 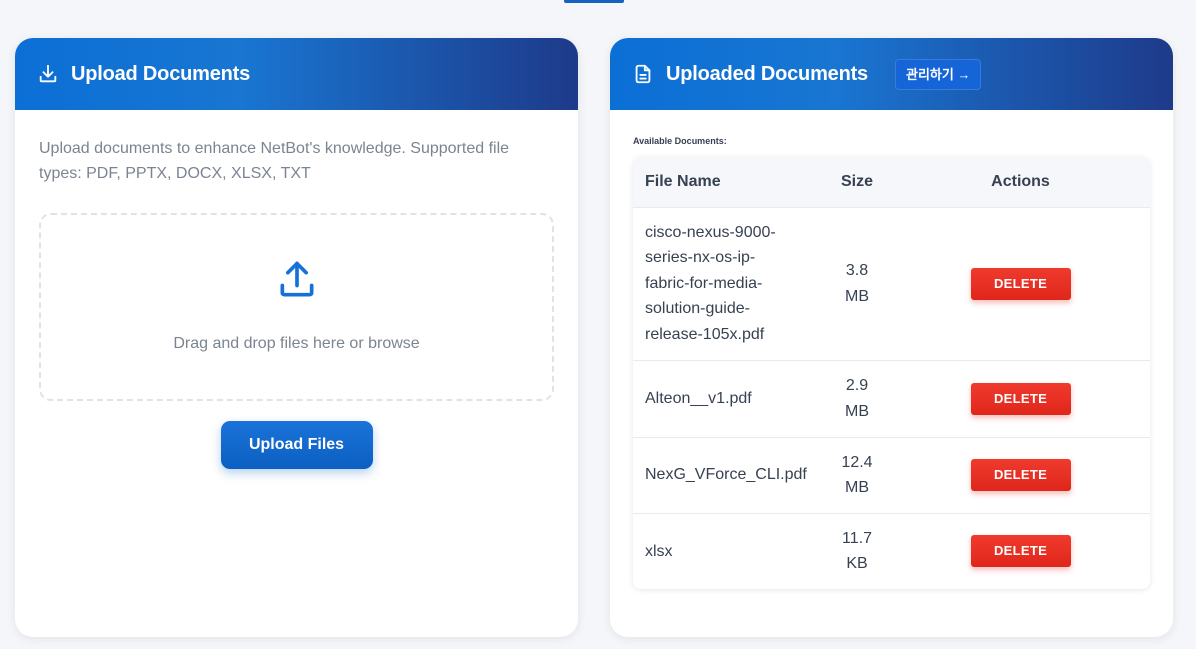 What do you see at coordinates (857, 474) in the screenshot?
I see `file-size-cell: 12.4 MB` at bounding box center [857, 474].